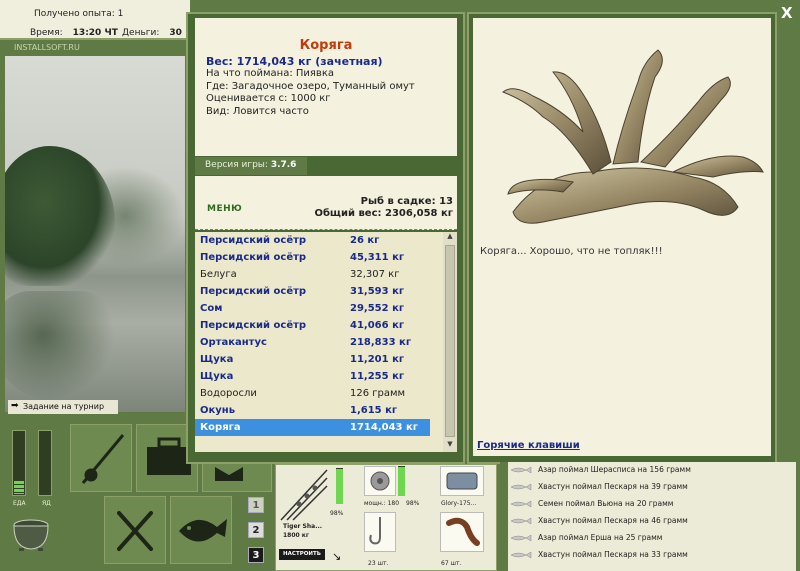  Describe the element at coordinates (256, 555) in the screenshot. I see `level-button-3: 3` at that location.